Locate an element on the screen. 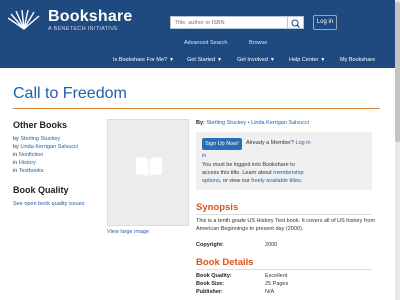 The width and height of the screenshot is (400, 300). by-label: By: is located at coordinates (200, 123).